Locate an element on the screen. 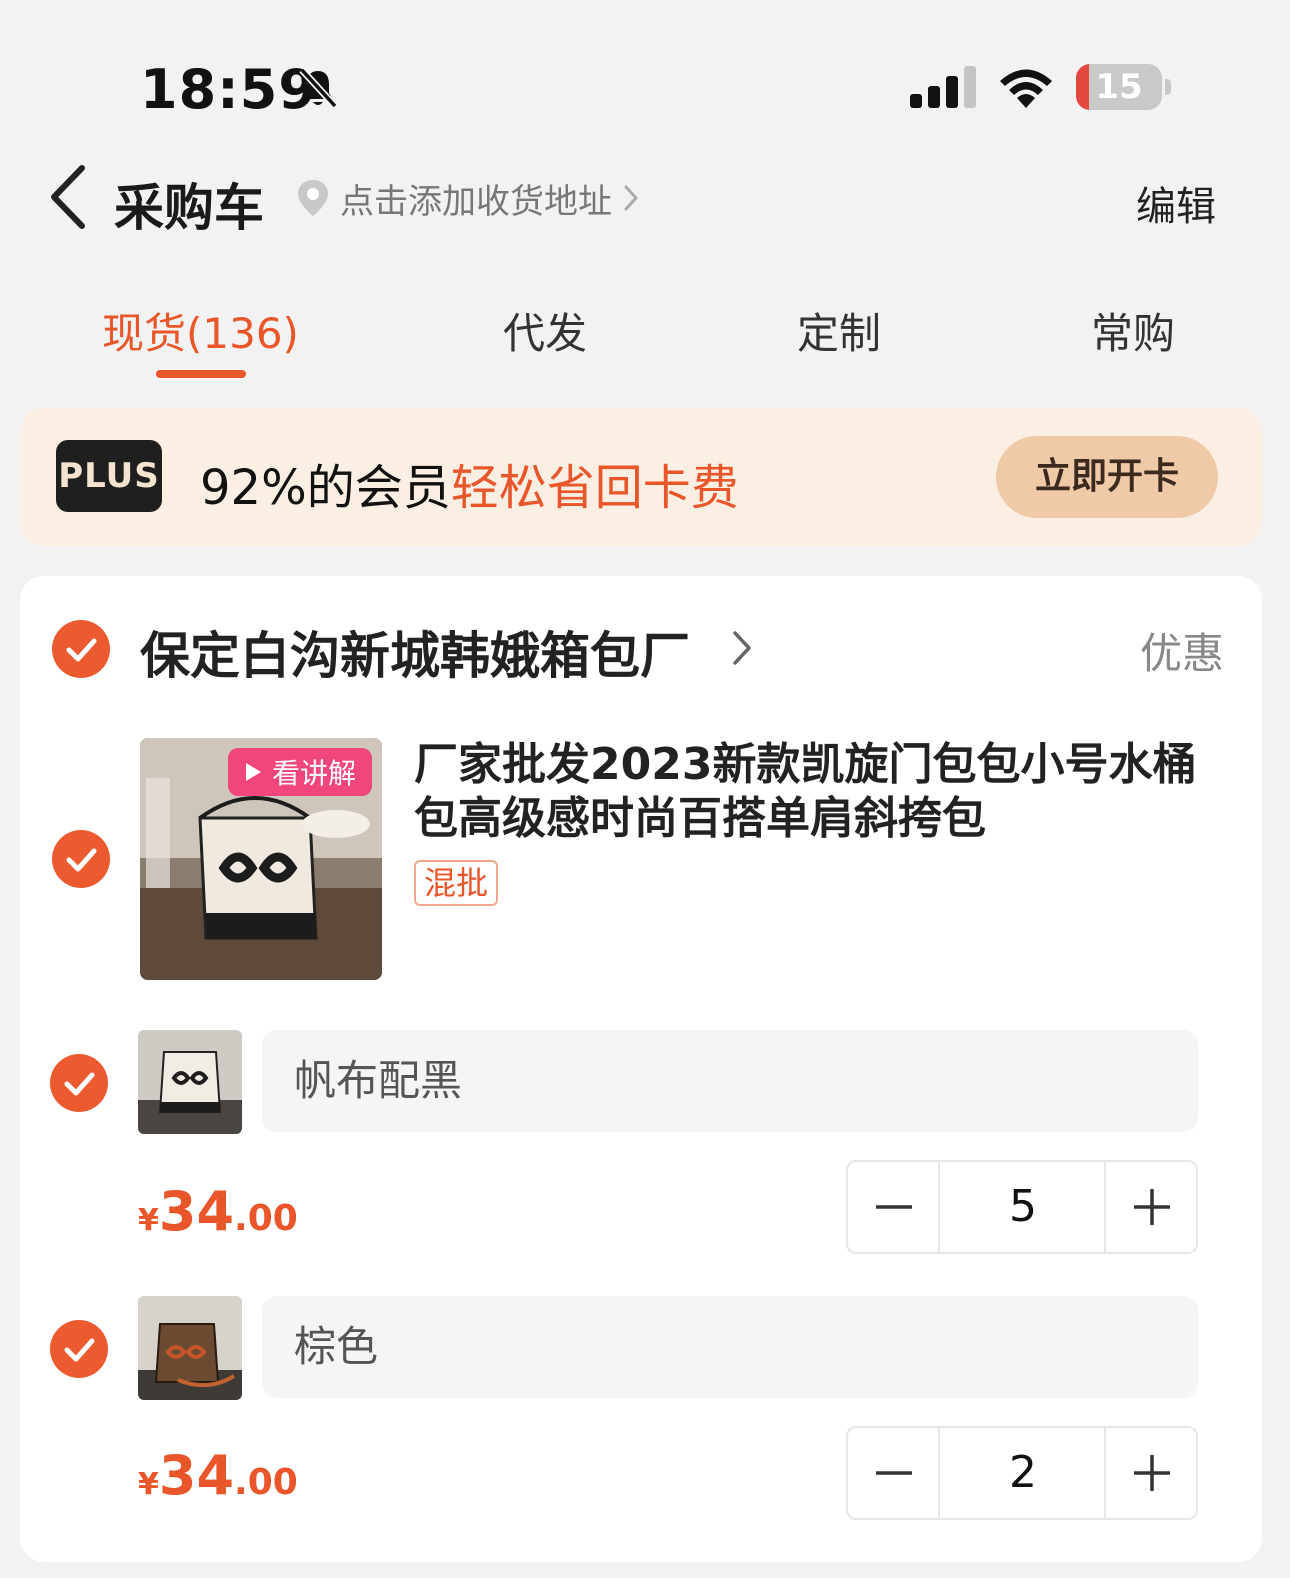  product-image: 看讲解 is located at coordinates (261, 859).